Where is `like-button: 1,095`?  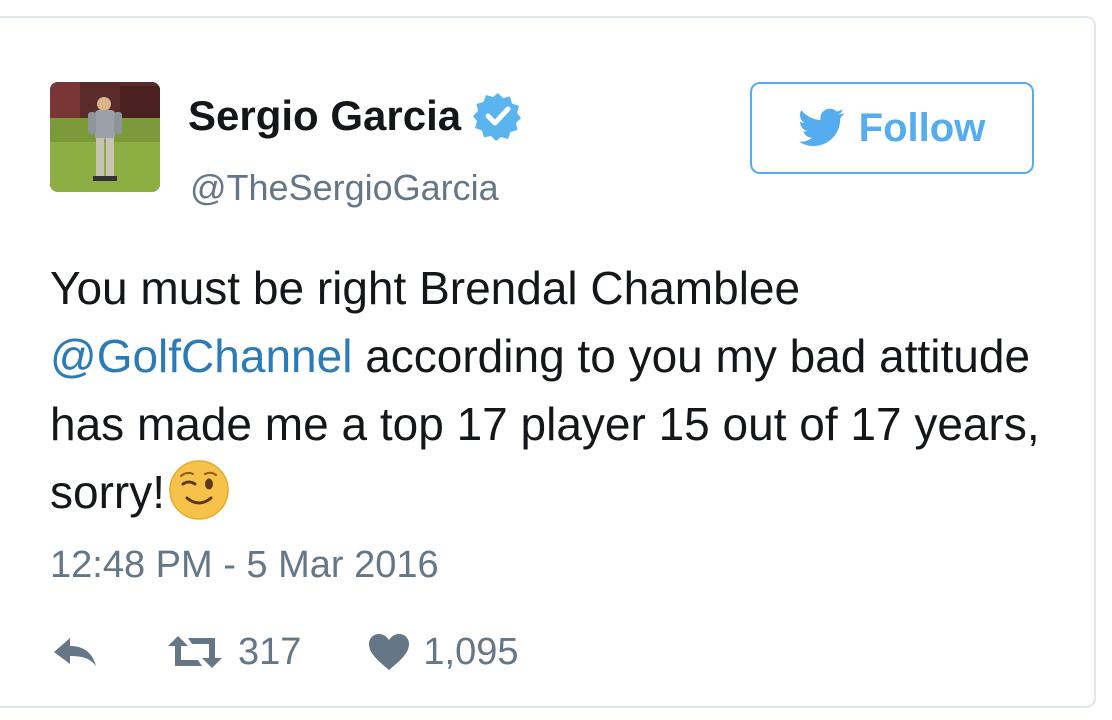
like-button: 1,095 is located at coordinates (443, 652).